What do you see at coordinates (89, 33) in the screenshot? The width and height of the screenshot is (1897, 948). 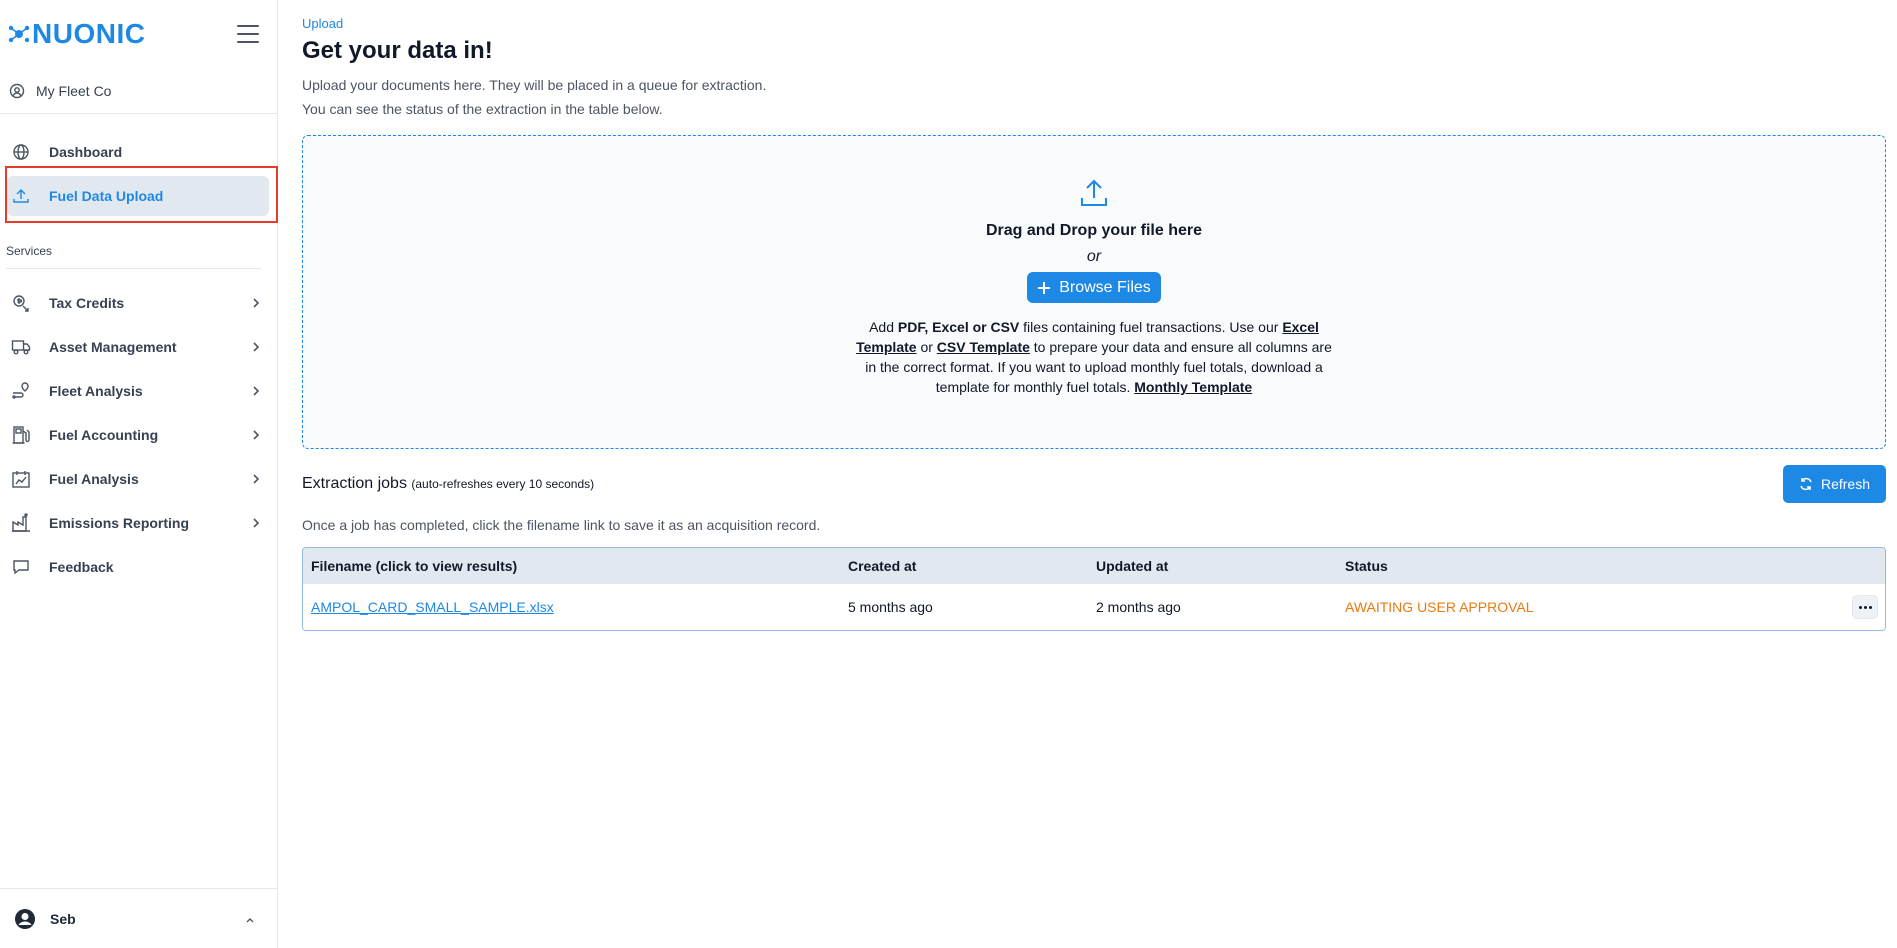 I see `brand-name: NUONIC` at bounding box center [89, 33].